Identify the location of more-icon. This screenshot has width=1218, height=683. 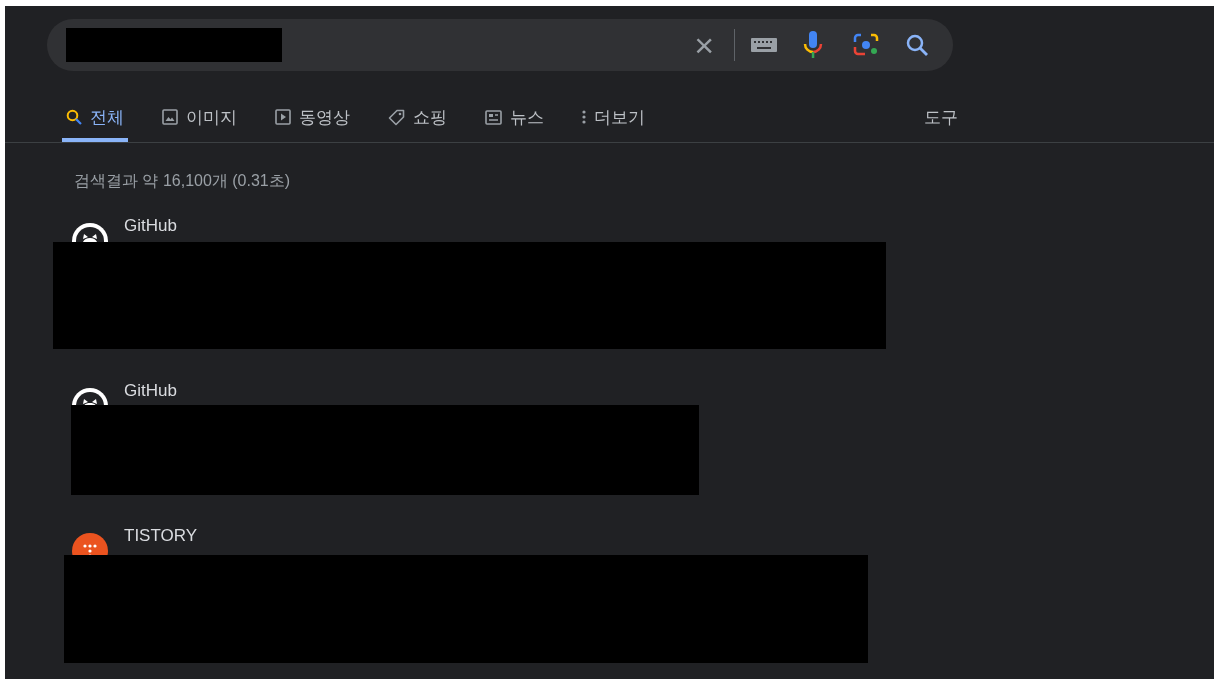
(584, 117).